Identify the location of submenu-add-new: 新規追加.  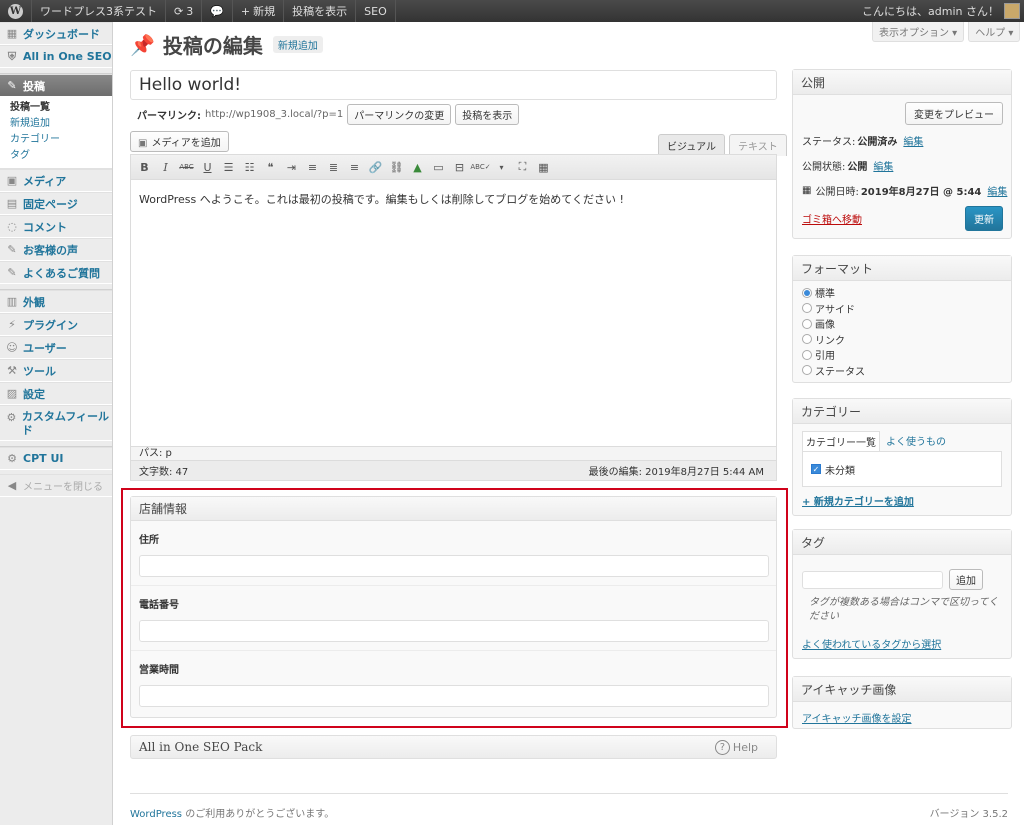
(61, 124).